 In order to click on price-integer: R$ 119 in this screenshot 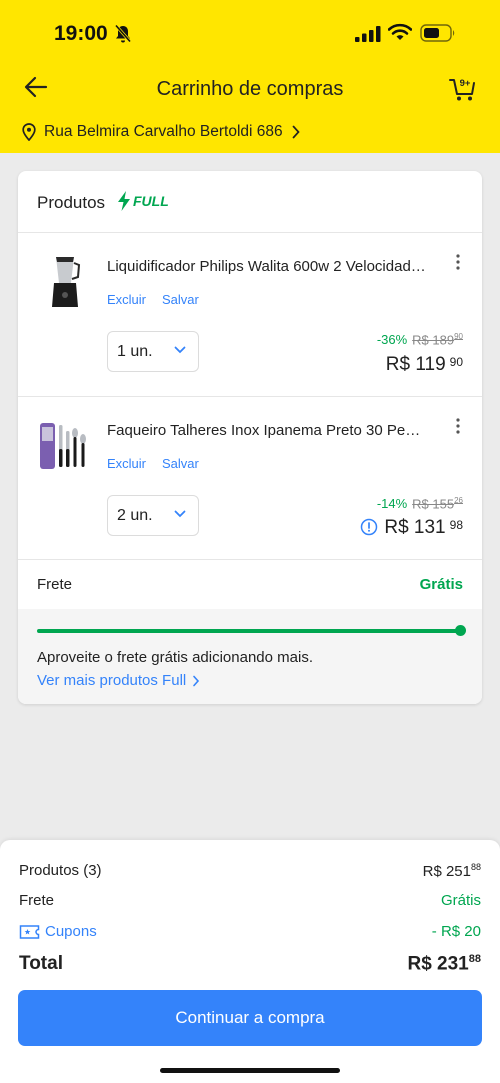, I will do `click(415, 364)`.